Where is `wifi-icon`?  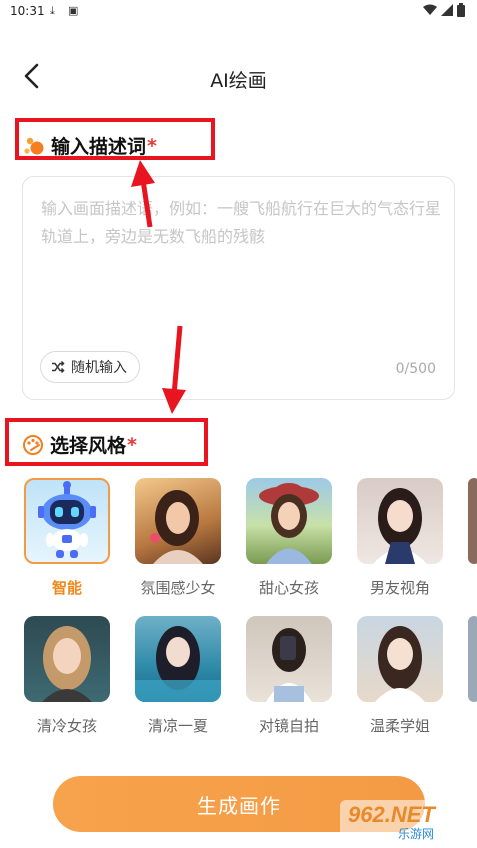
wifi-icon is located at coordinates (430, 9).